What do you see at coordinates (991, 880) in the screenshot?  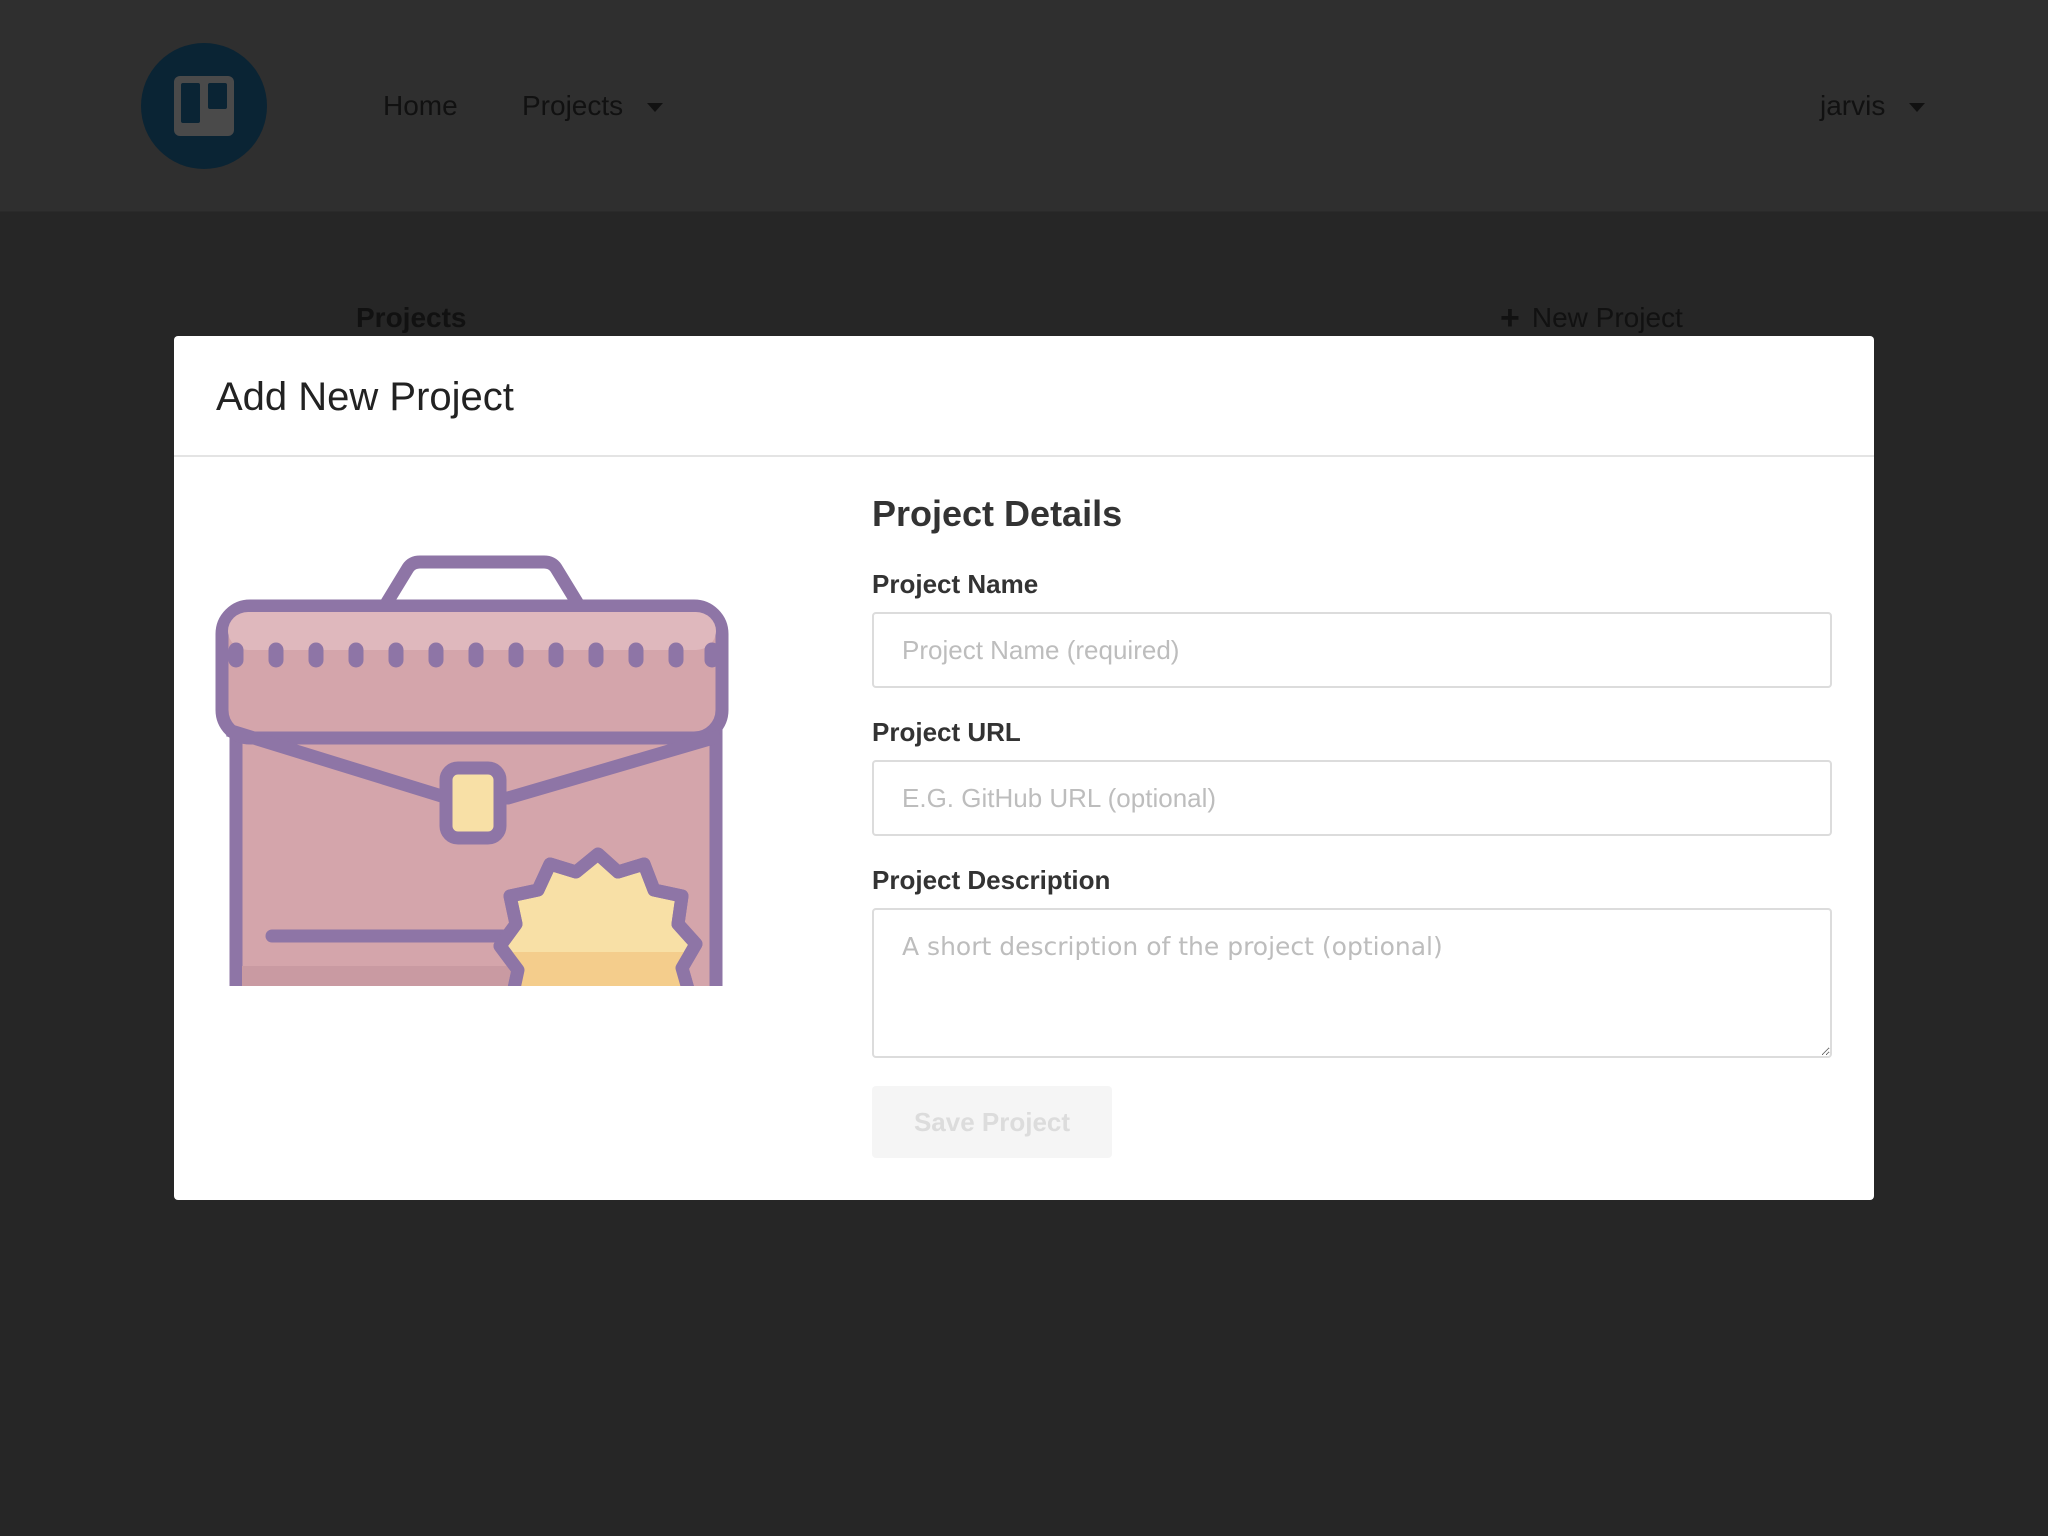 I see `project-description-label: Project Description` at bounding box center [991, 880].